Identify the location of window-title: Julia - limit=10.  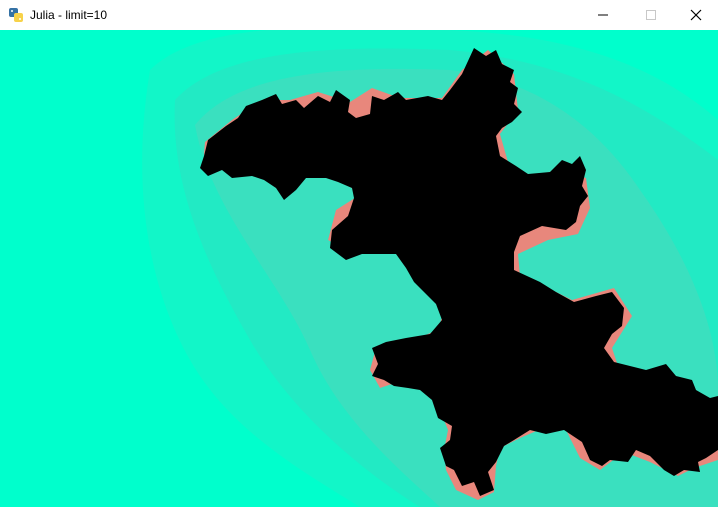
(69, 15).